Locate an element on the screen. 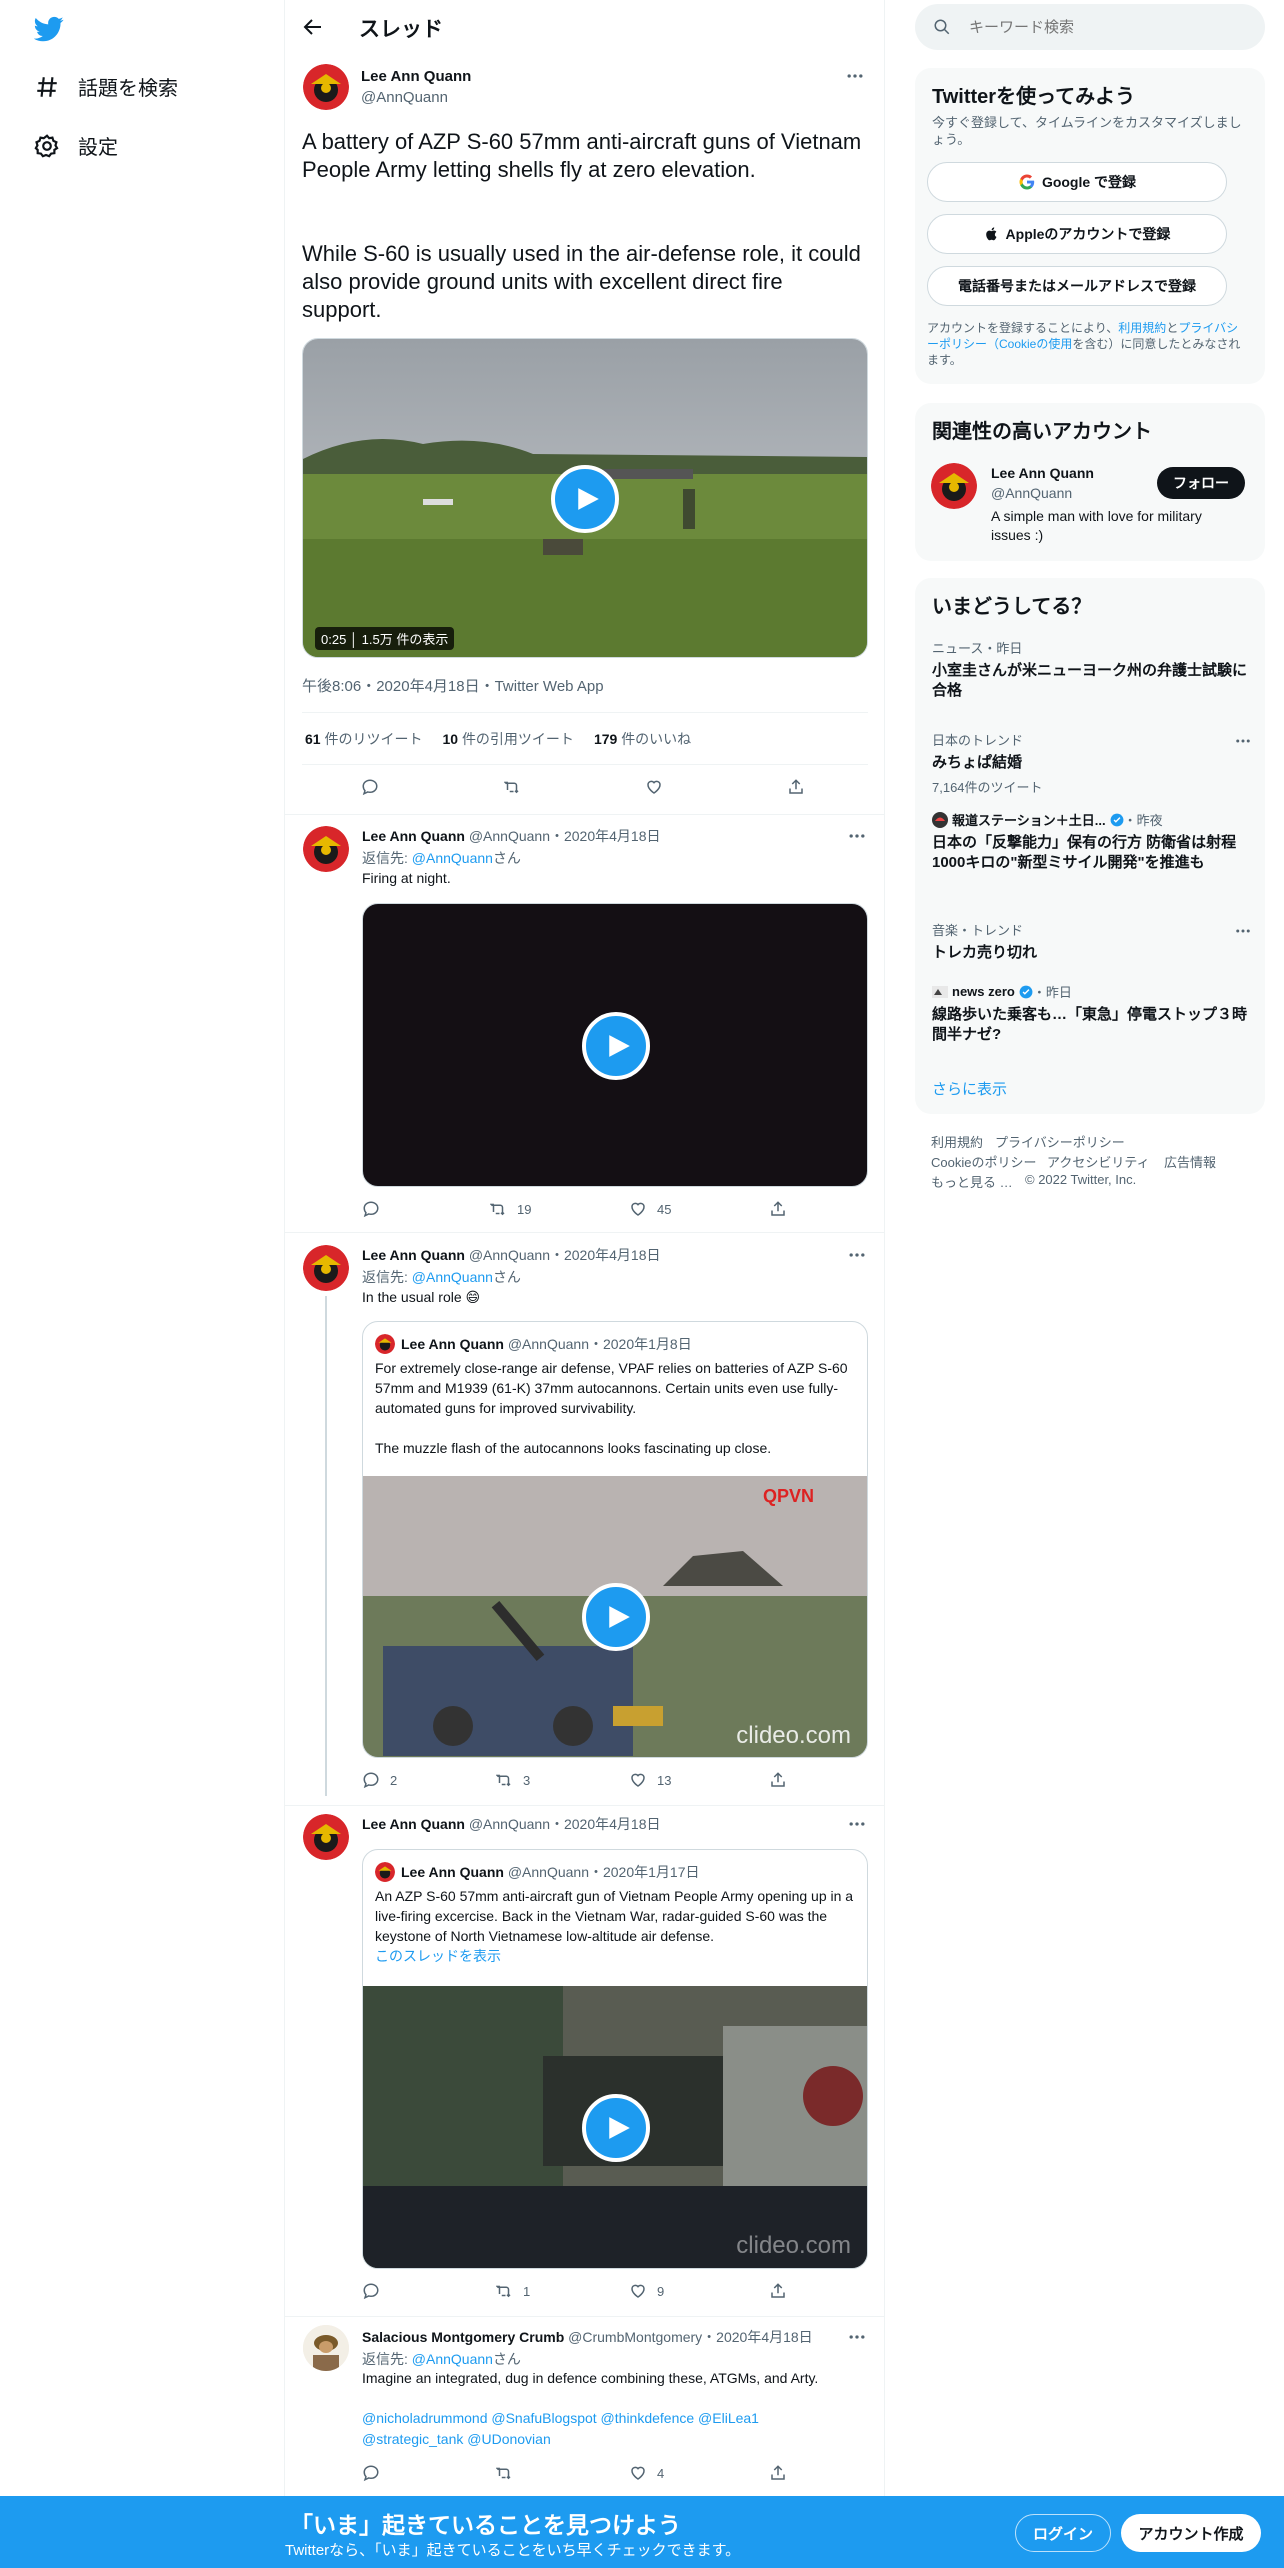  reply-button: 2 is located at coordinates (379, 1780).